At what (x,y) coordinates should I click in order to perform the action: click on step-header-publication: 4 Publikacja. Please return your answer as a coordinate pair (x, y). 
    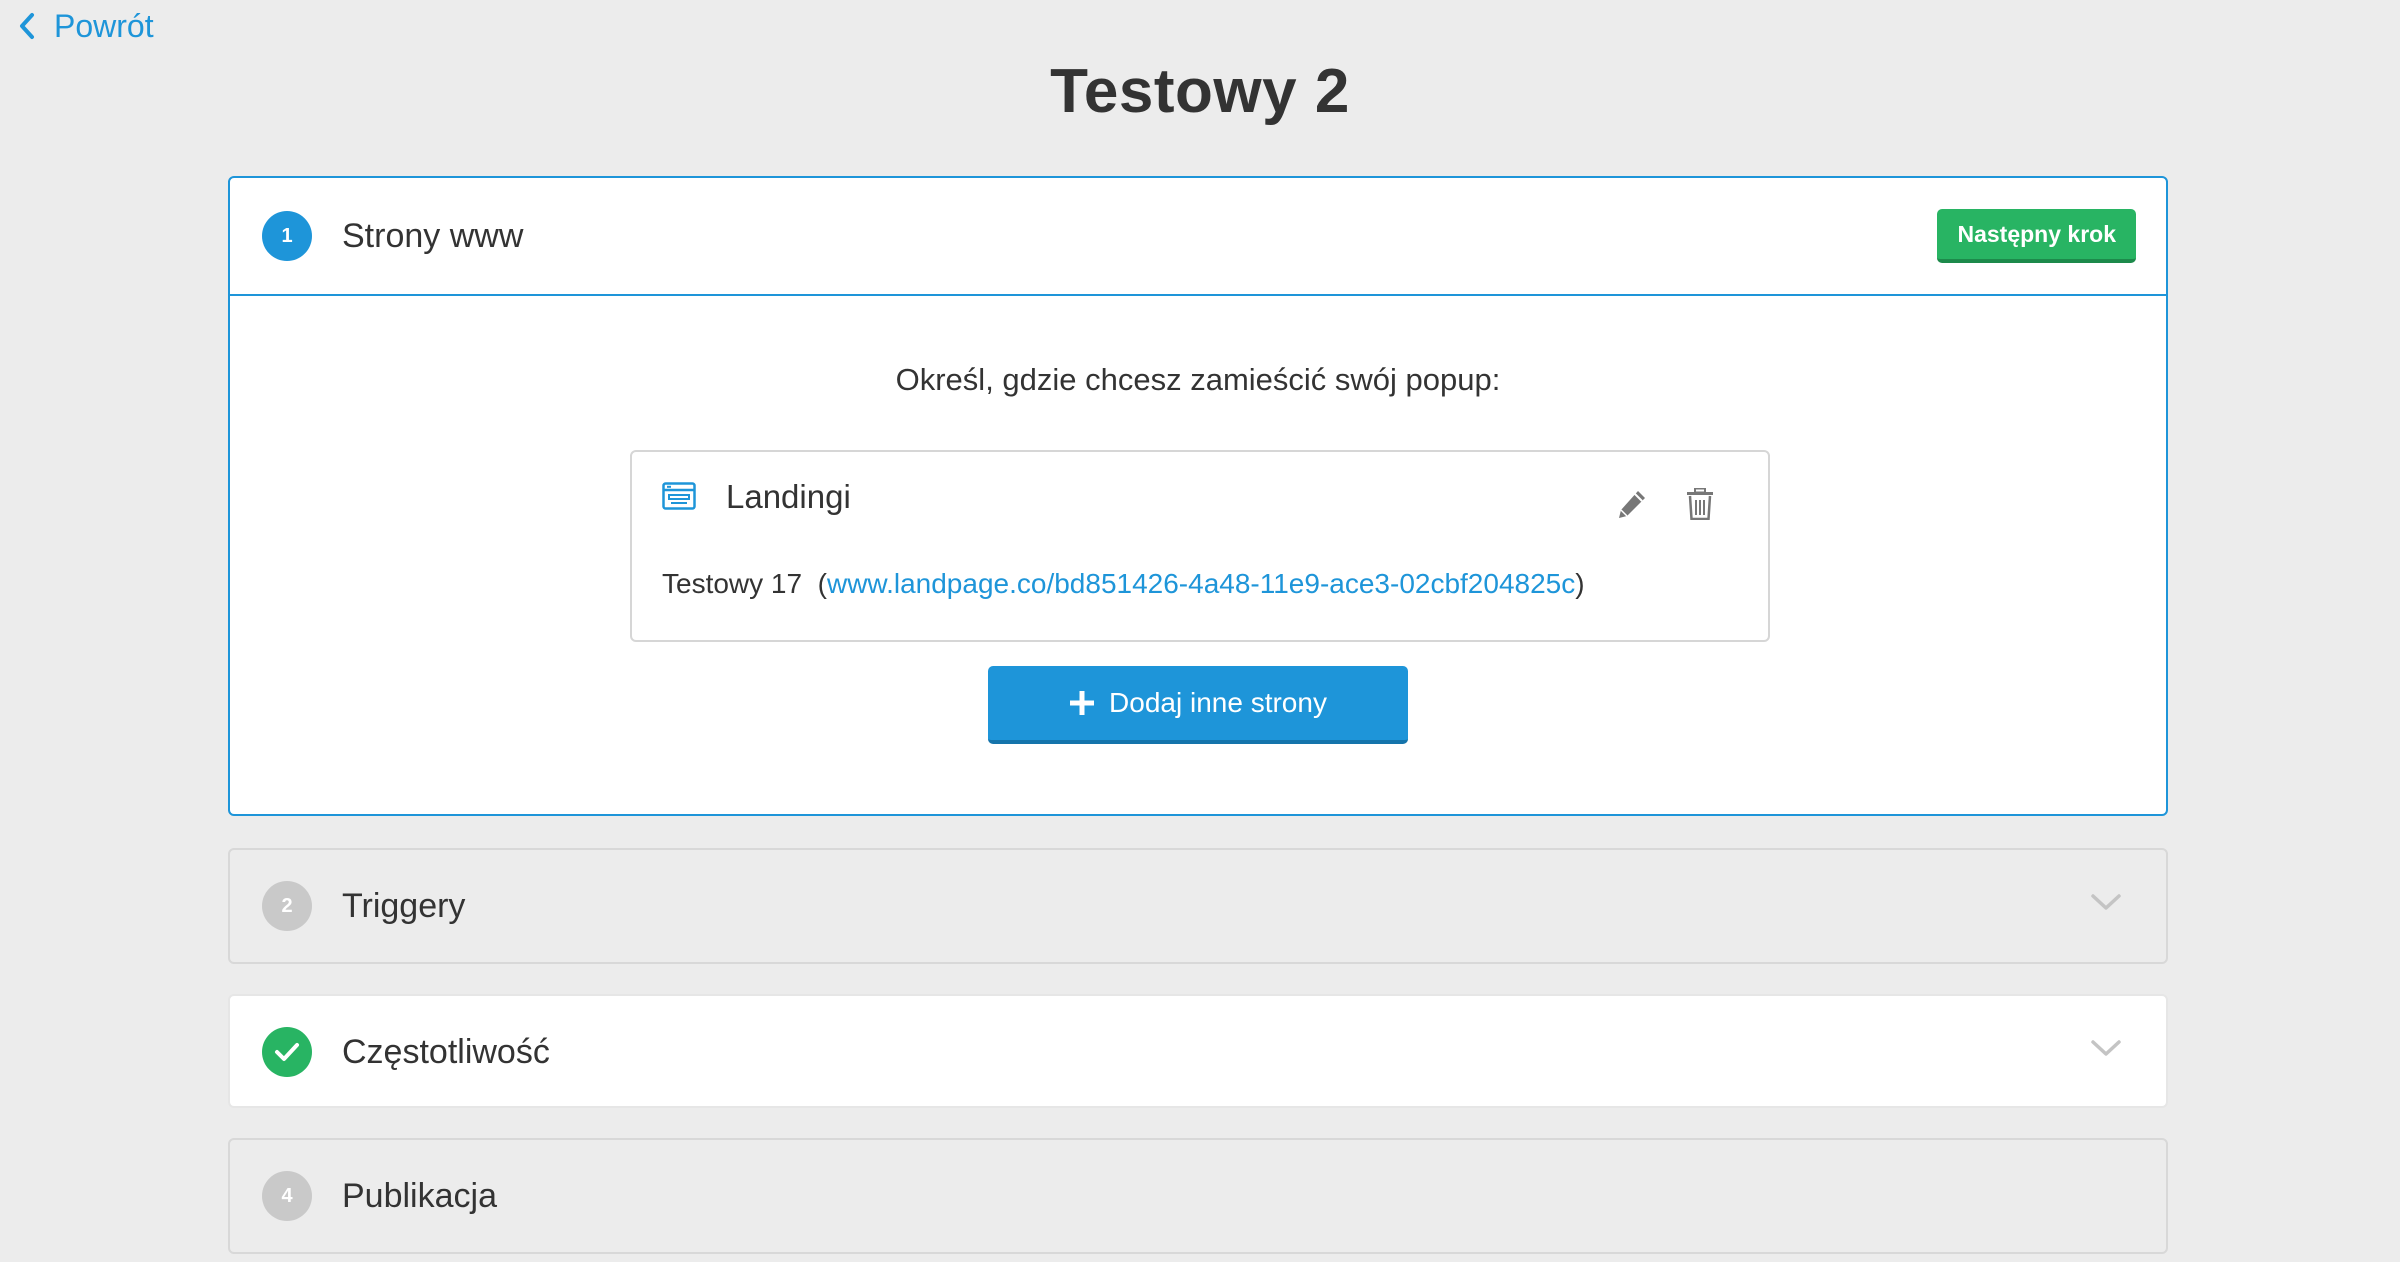
    Looking at the image, I should click on (1198, 1196).